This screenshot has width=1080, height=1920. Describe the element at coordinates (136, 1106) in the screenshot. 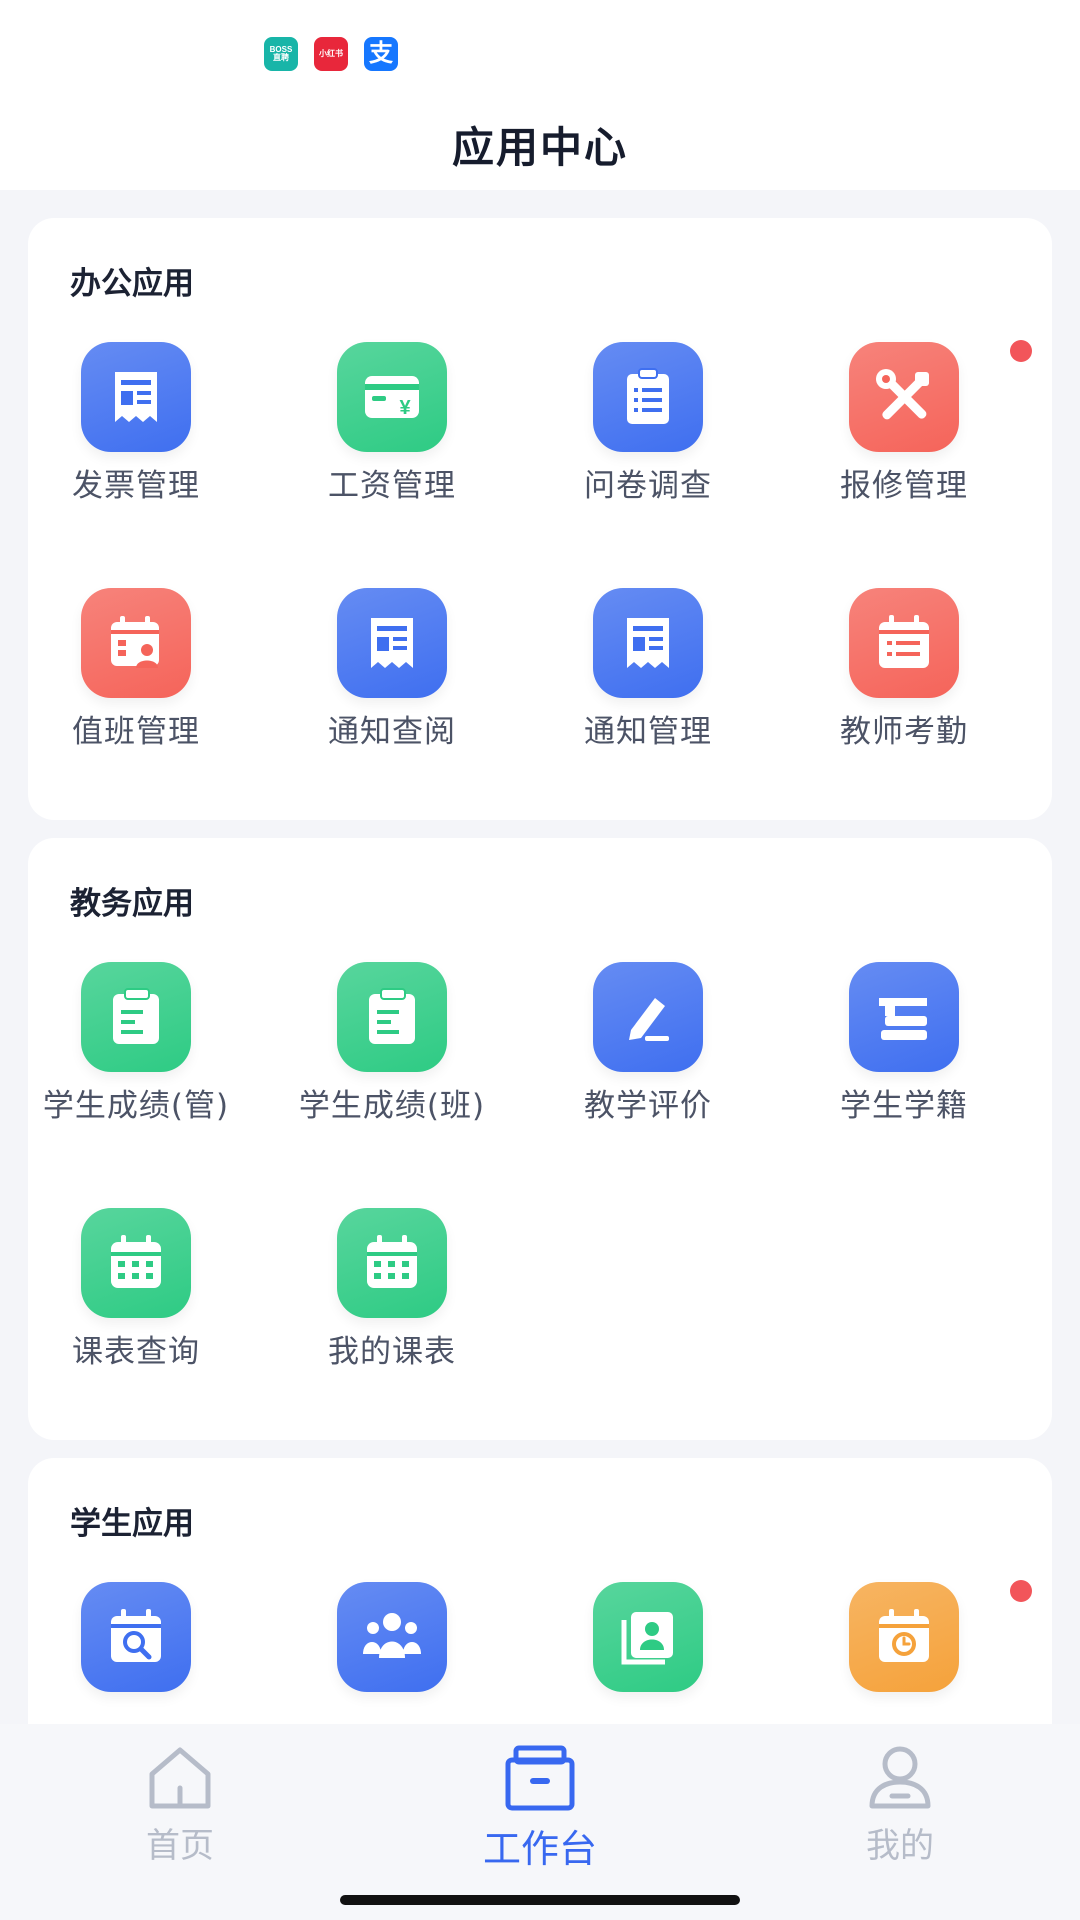

I see `app-label: 学生成绩(管)` at that location.